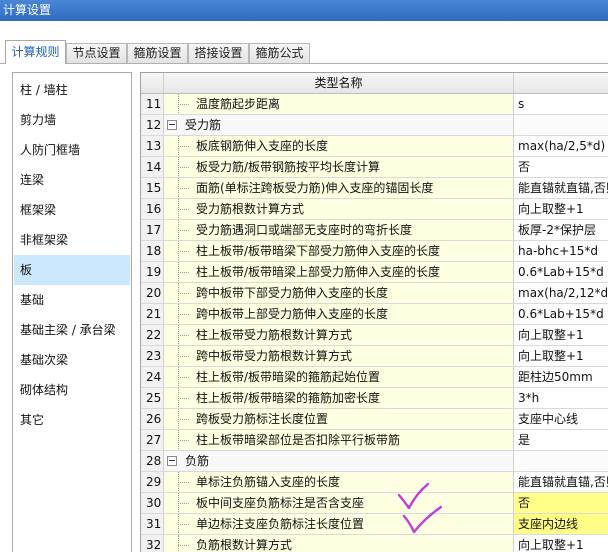  I want to click on window-title: 计算设置, so click(27, 10).